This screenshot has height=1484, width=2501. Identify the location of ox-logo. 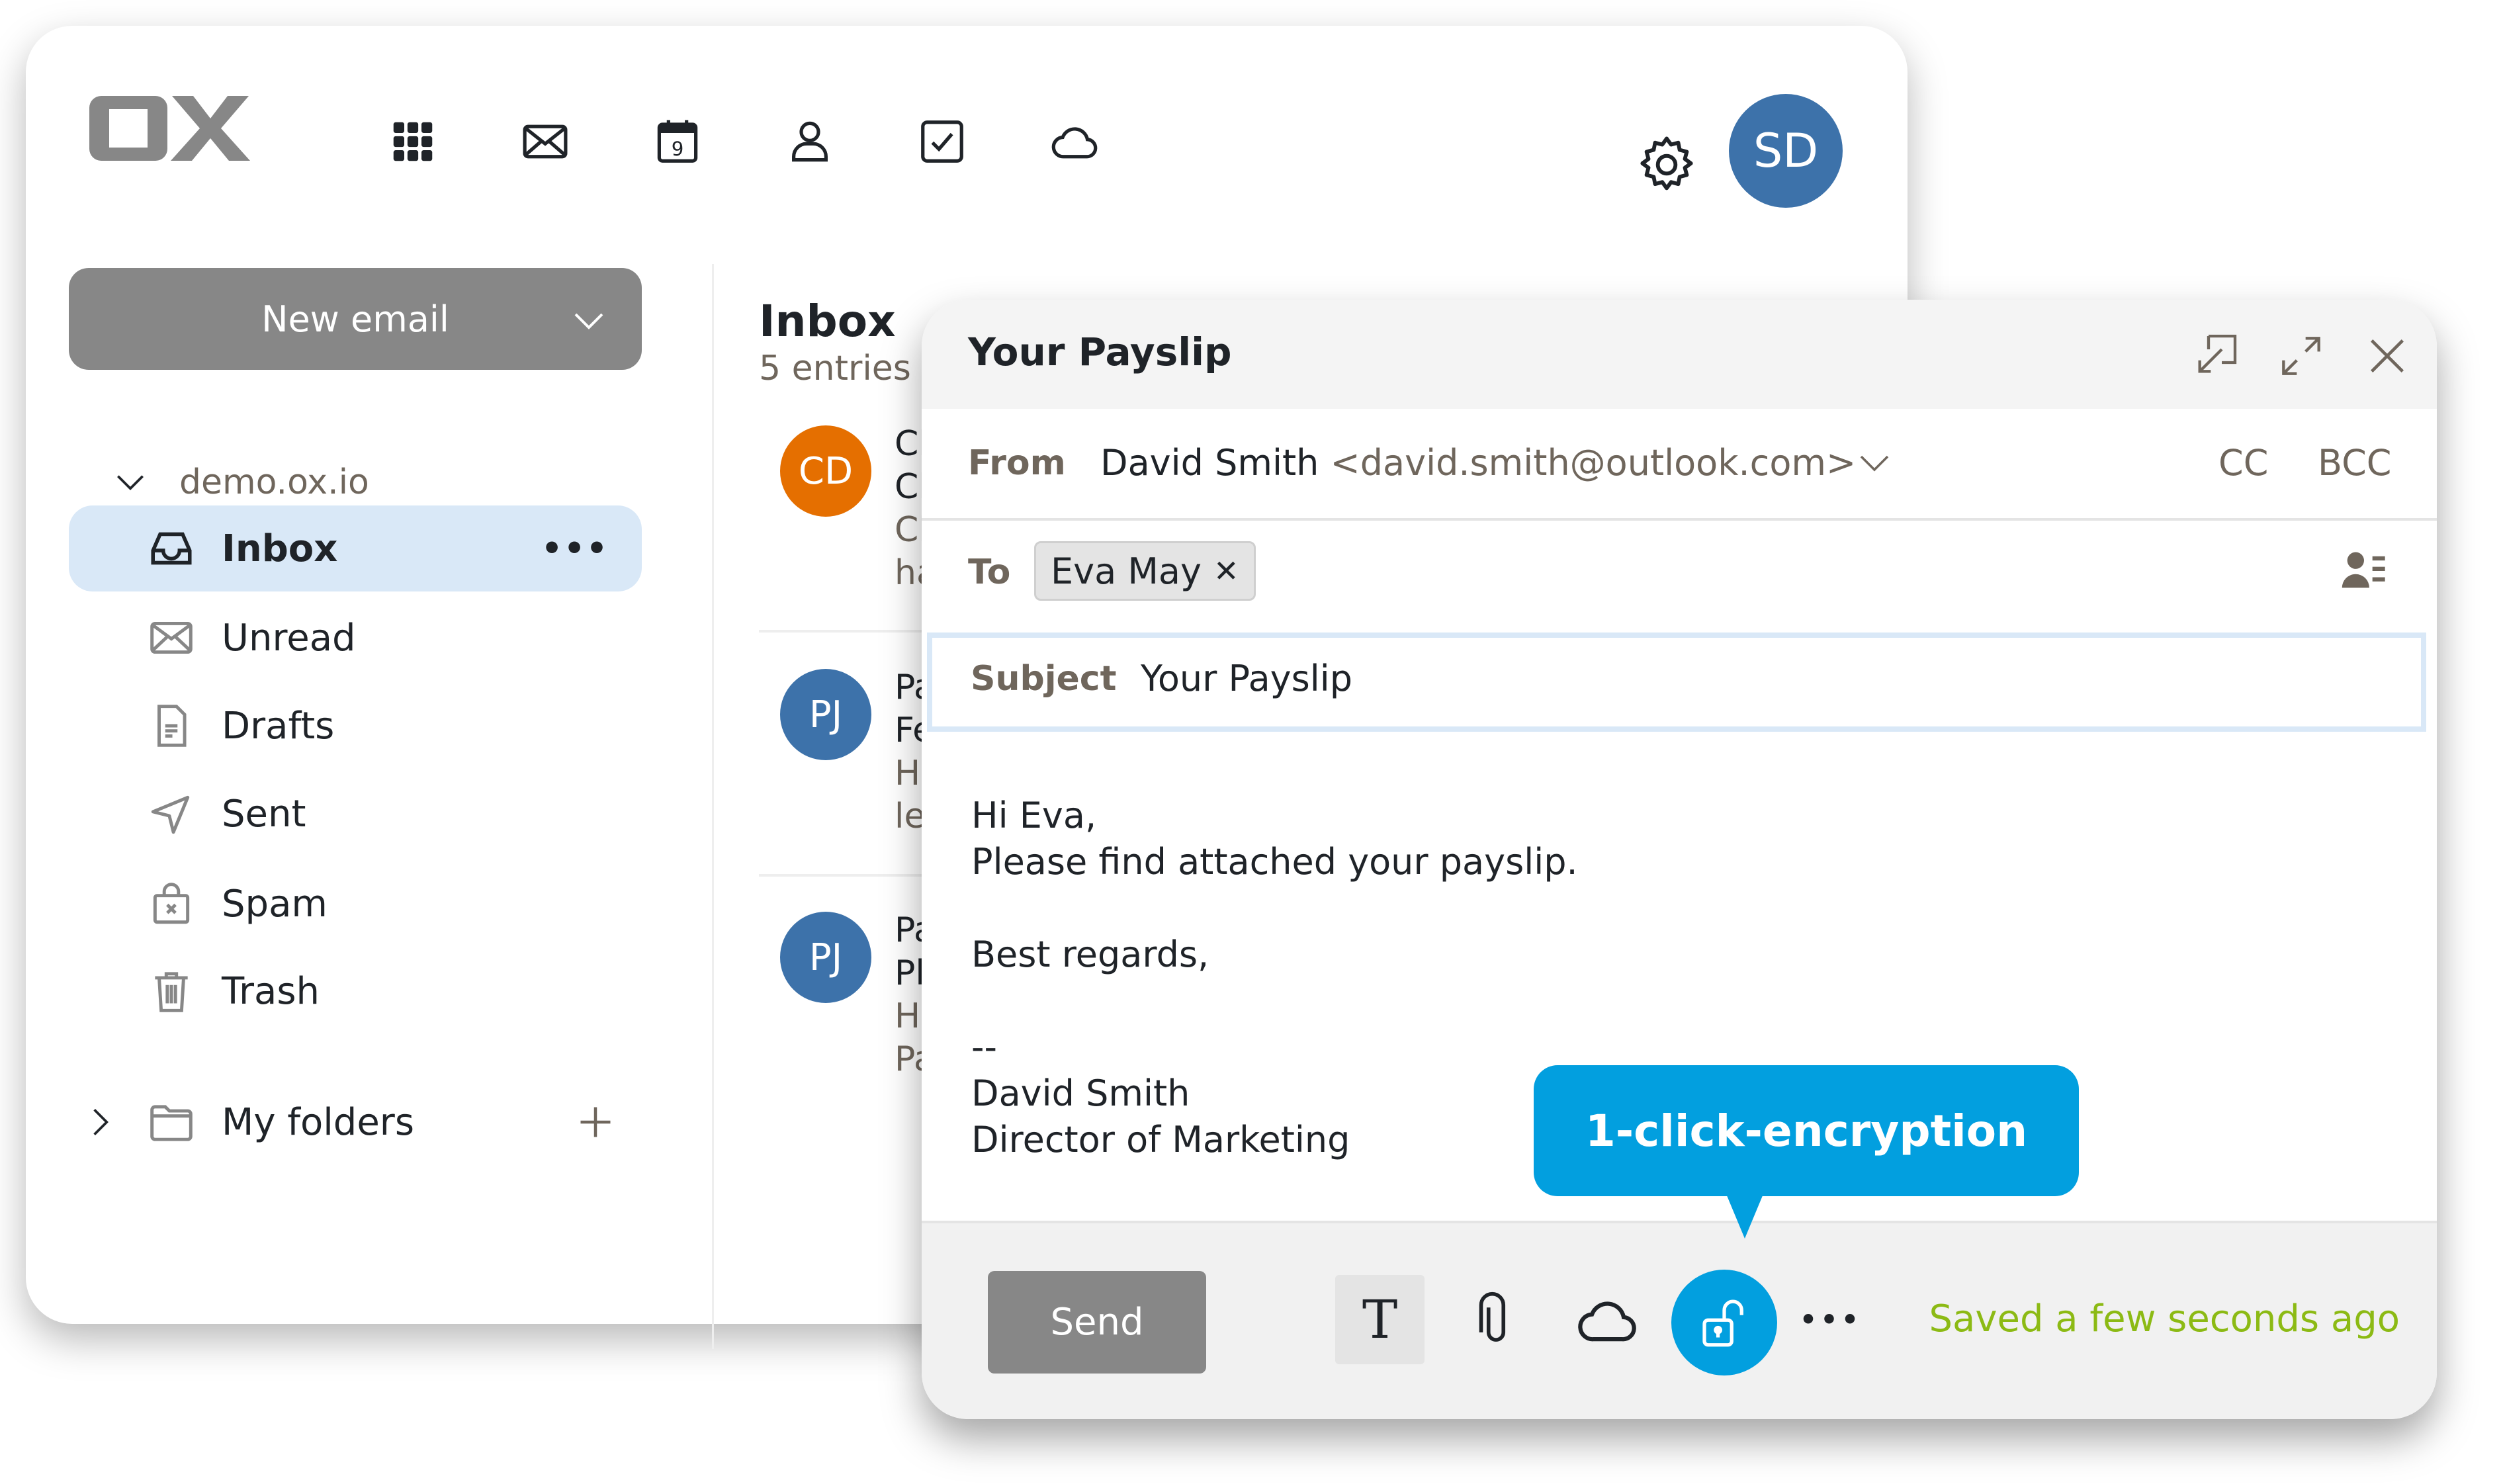
(185, 129).